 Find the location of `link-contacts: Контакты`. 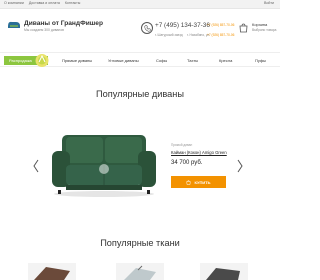

link-contacts: Контакты is located at coordinates (73, 3).